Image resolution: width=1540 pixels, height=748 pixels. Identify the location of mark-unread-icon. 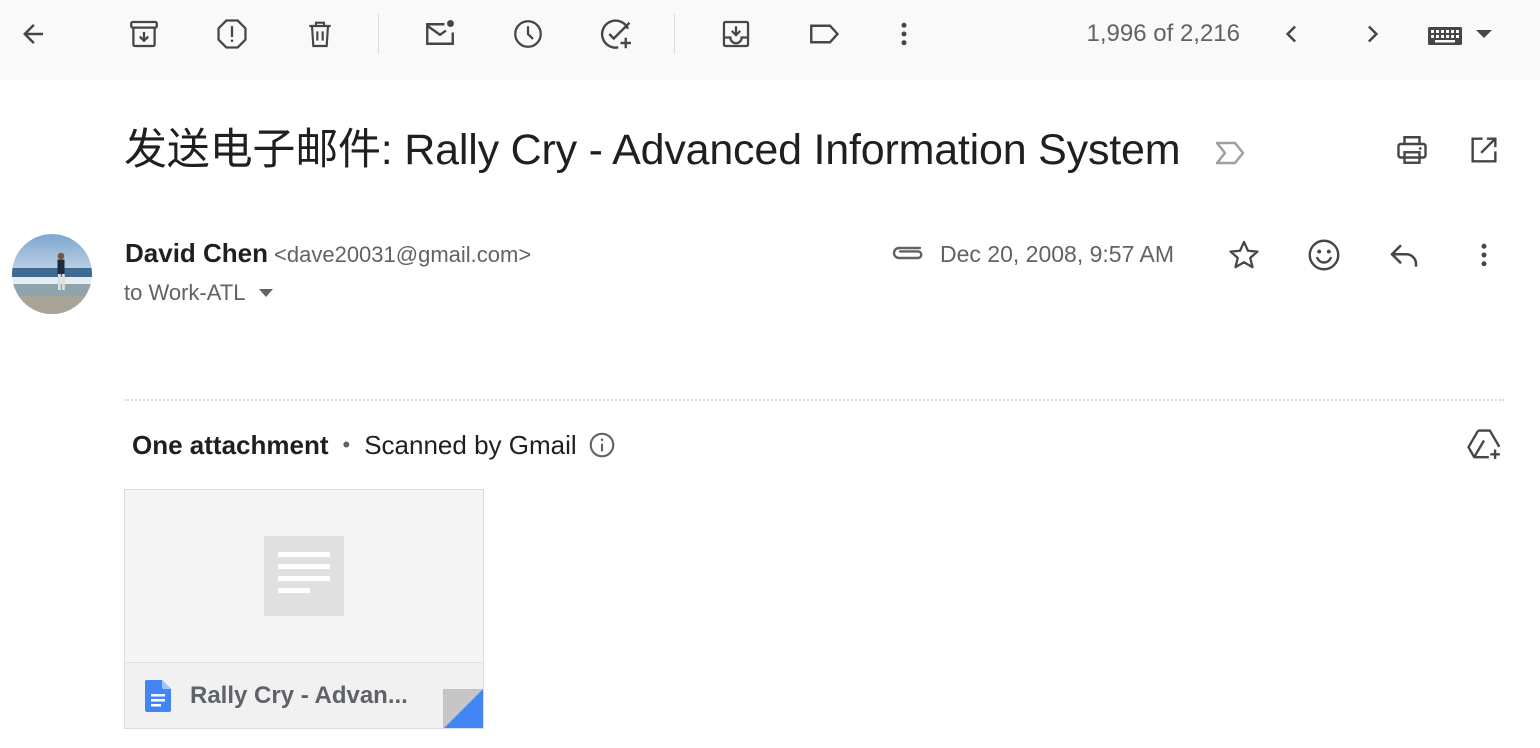
(440, 32).